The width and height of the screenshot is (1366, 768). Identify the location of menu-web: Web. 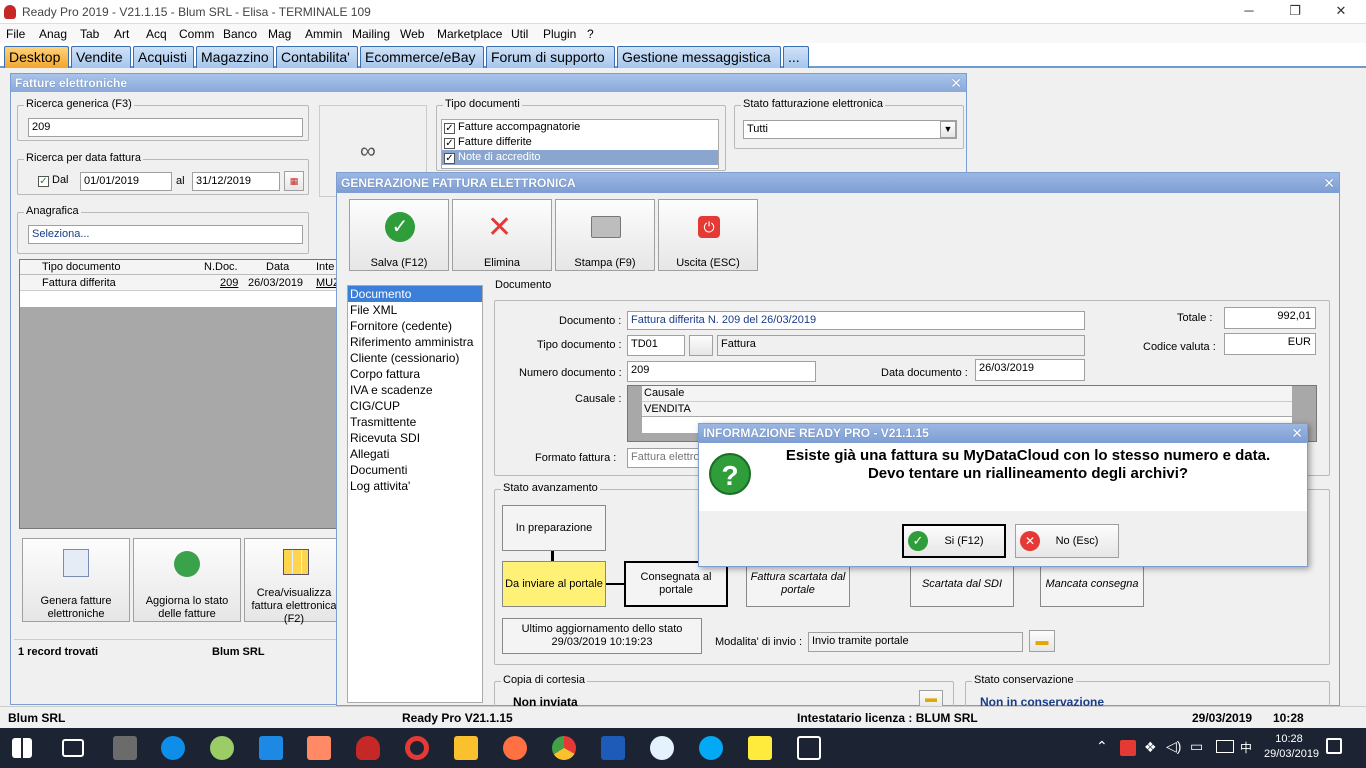
(412, 34).